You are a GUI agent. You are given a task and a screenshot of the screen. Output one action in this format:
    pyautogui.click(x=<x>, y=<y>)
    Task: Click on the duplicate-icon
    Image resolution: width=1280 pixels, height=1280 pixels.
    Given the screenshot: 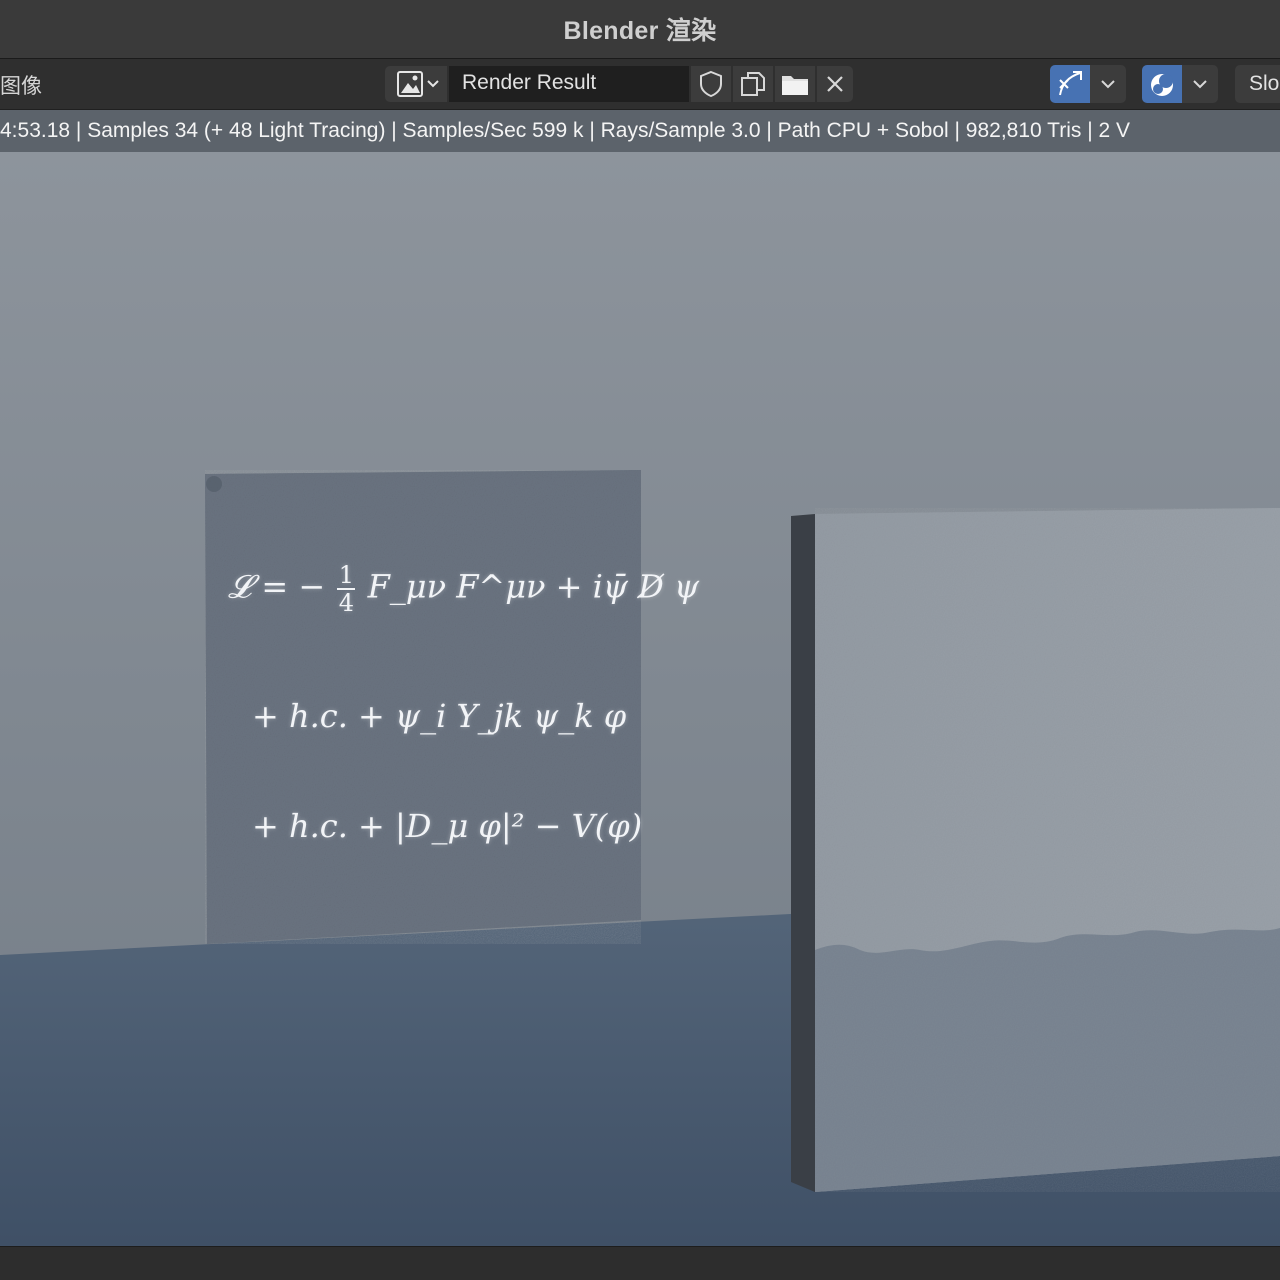 What is the action you would take?
    pyautogui.click(x=753, y=84)
    